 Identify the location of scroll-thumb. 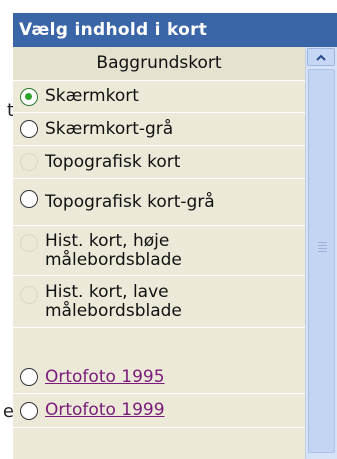
(321, 261).